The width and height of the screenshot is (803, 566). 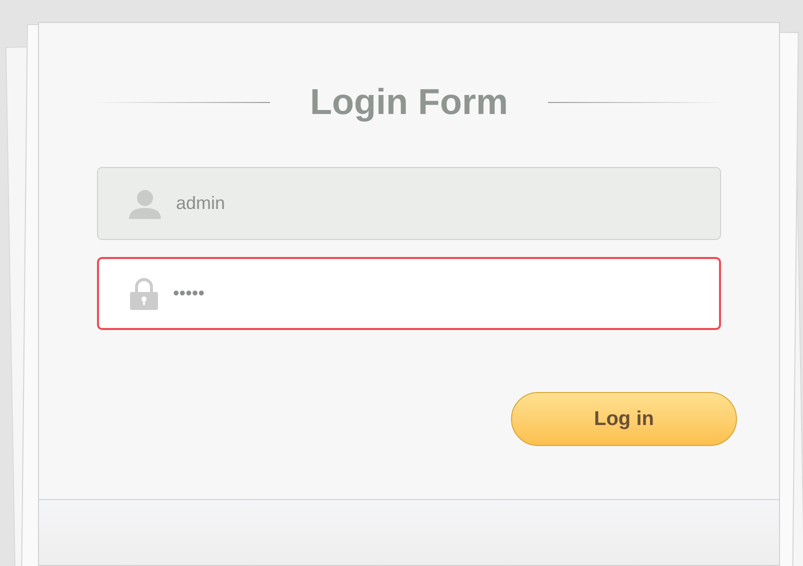 I want to click on lock-icon, so click(x=144, y=294).